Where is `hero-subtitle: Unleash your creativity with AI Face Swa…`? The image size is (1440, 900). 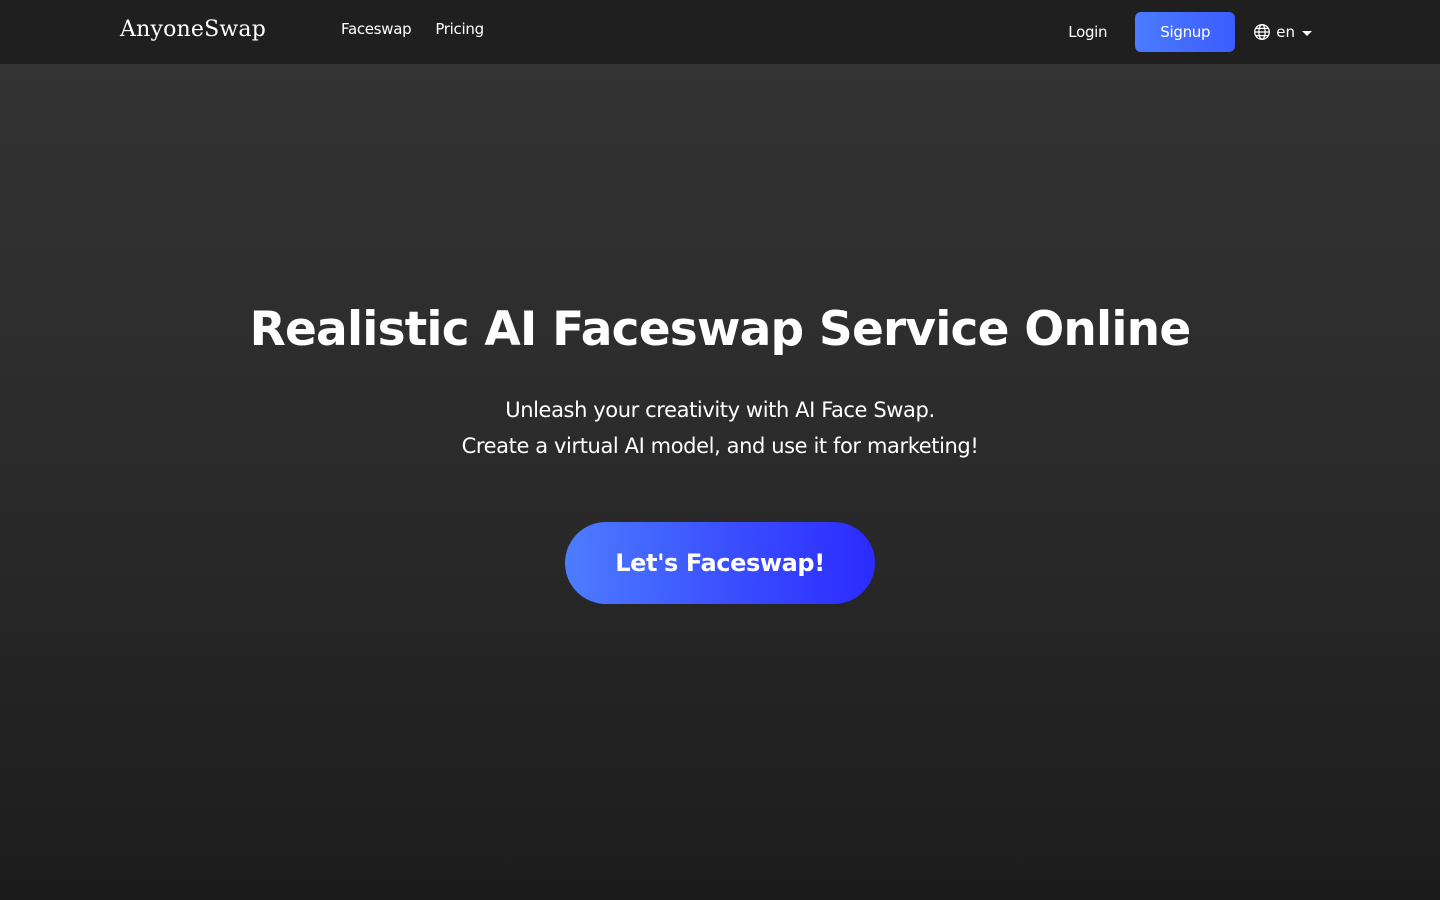
hero-subtitle: Unleash your creativity with AI Face Swa… is located at coordinates (720, 428).